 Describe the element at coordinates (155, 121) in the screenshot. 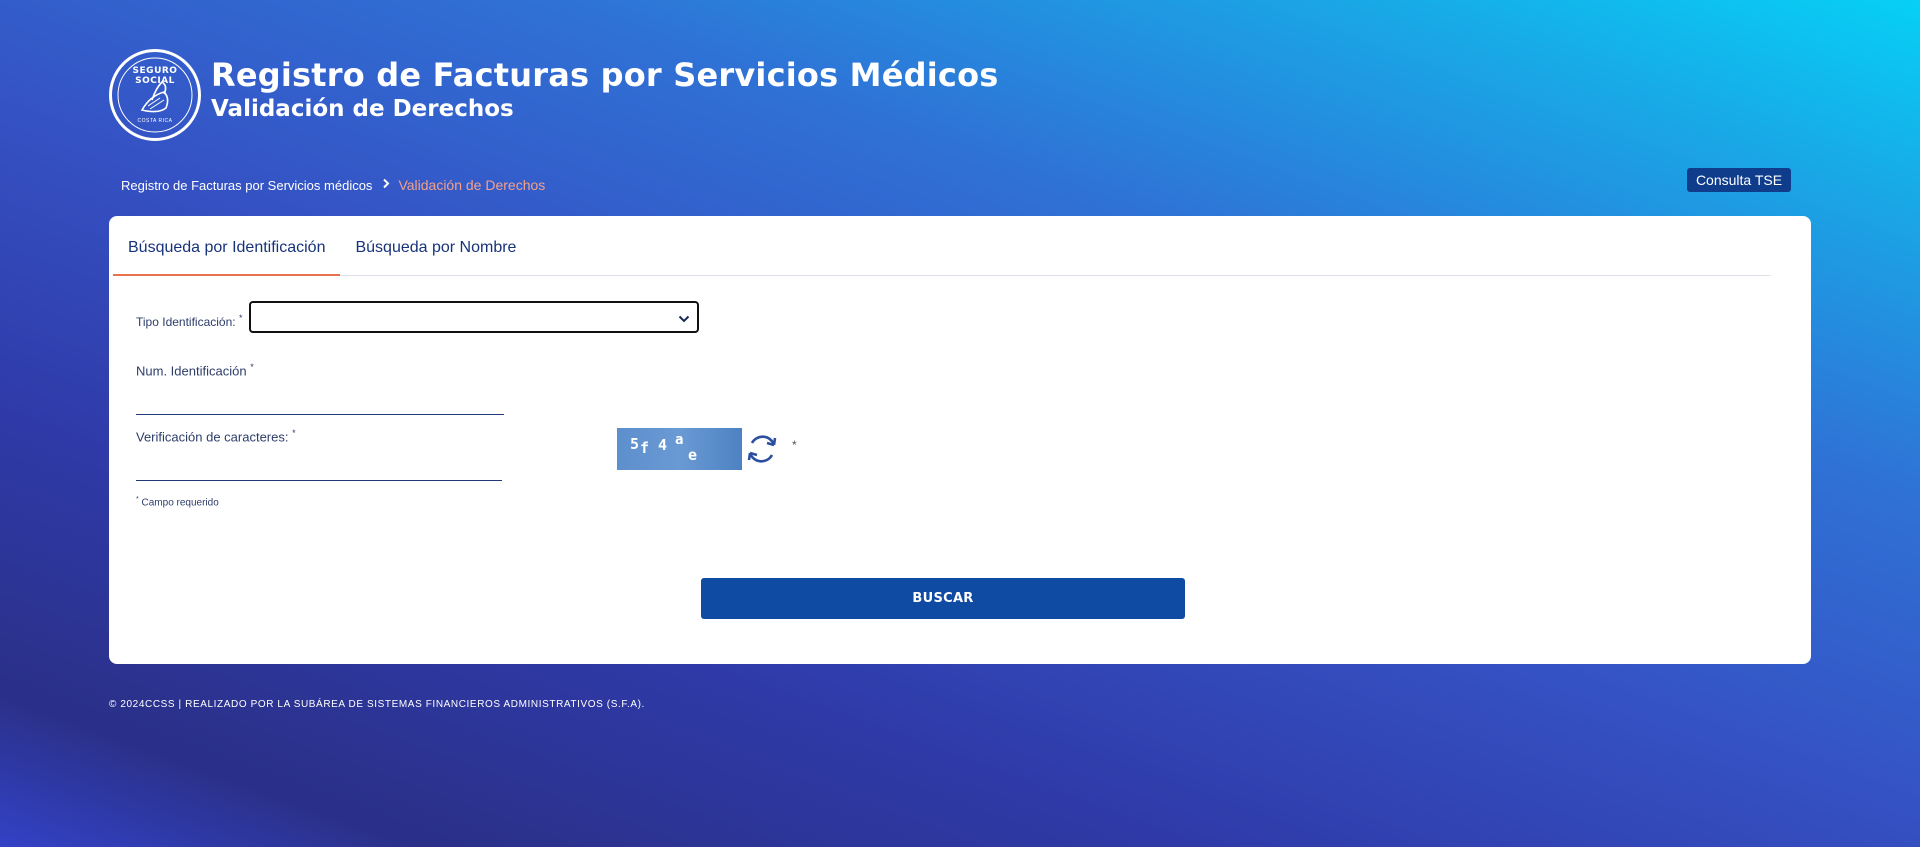

I see `logo-subtext: COSTA RICA` at that location.